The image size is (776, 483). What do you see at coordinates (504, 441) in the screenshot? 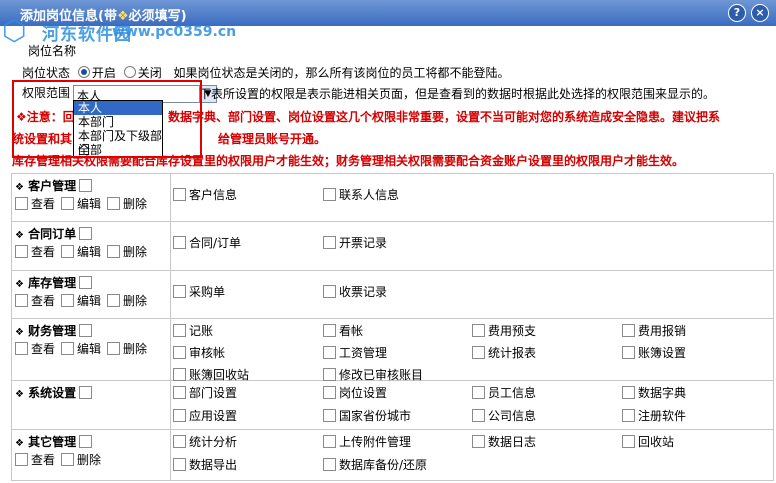
I see `permission-item: 数据日志` at bounding box center [504, 441].